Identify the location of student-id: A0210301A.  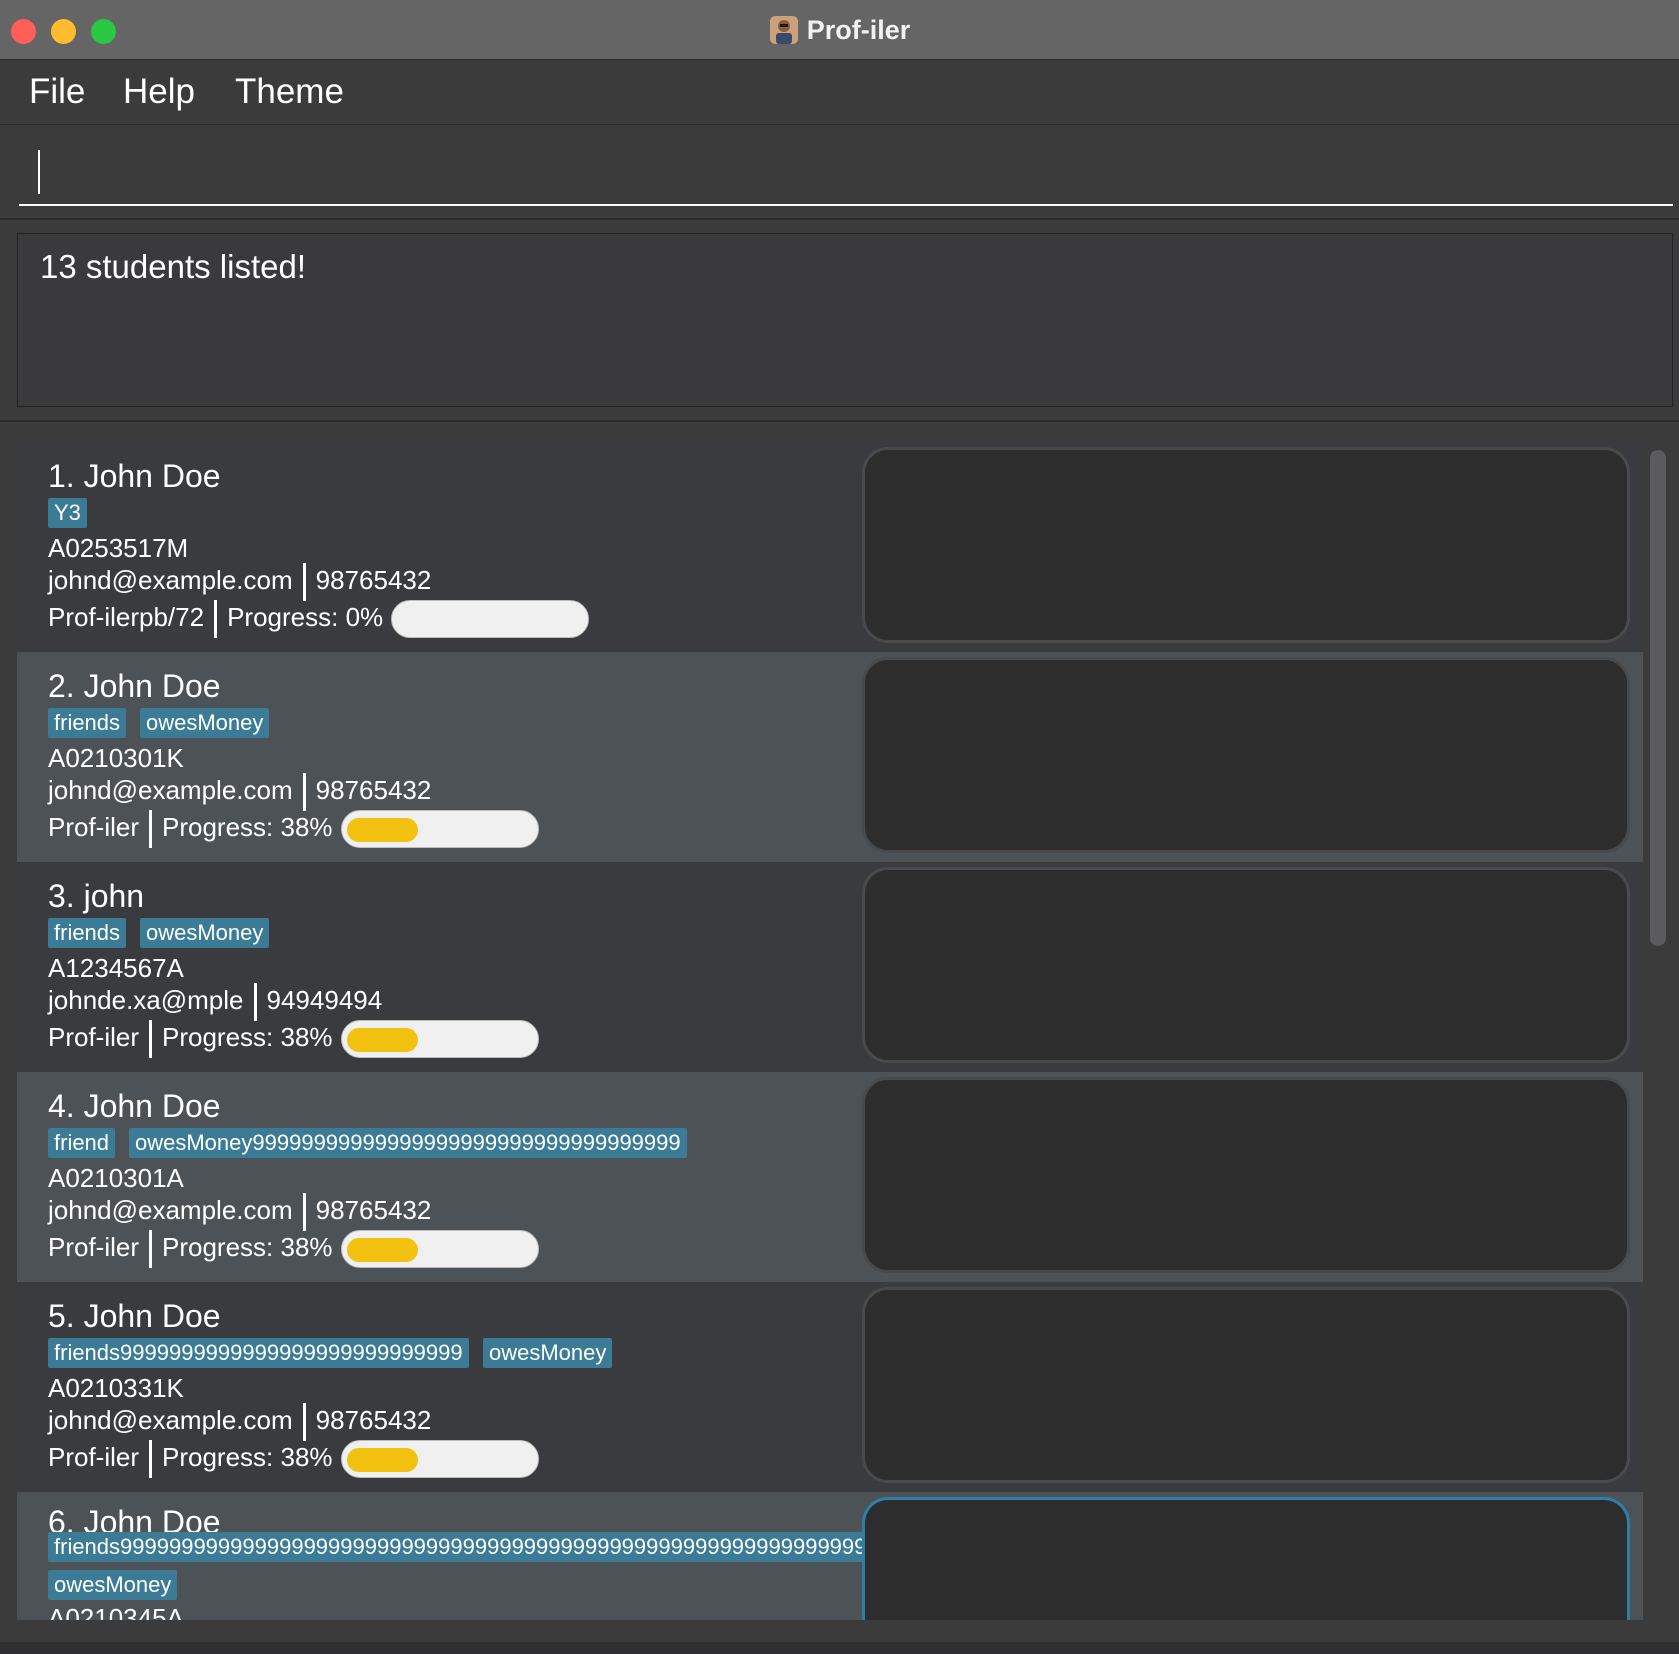
(116, 1178).